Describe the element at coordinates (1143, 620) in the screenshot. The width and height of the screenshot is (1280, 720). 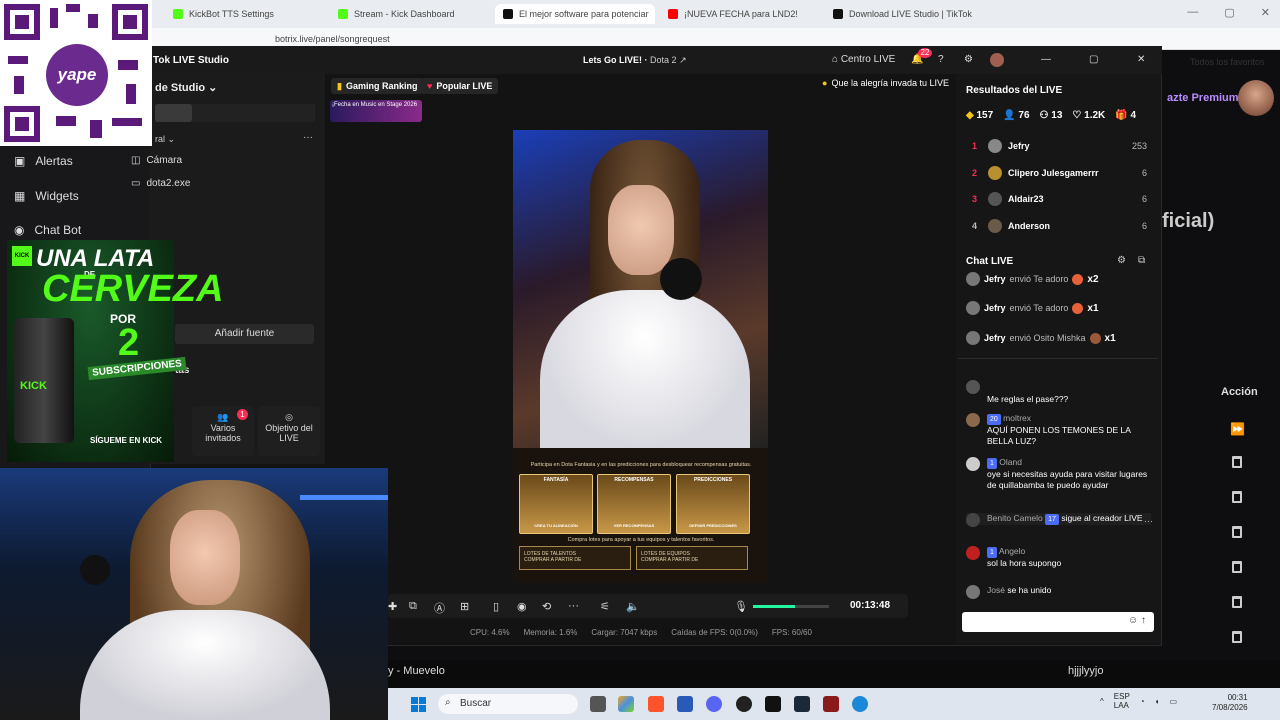
I see `send-icon: ↑` at that location.